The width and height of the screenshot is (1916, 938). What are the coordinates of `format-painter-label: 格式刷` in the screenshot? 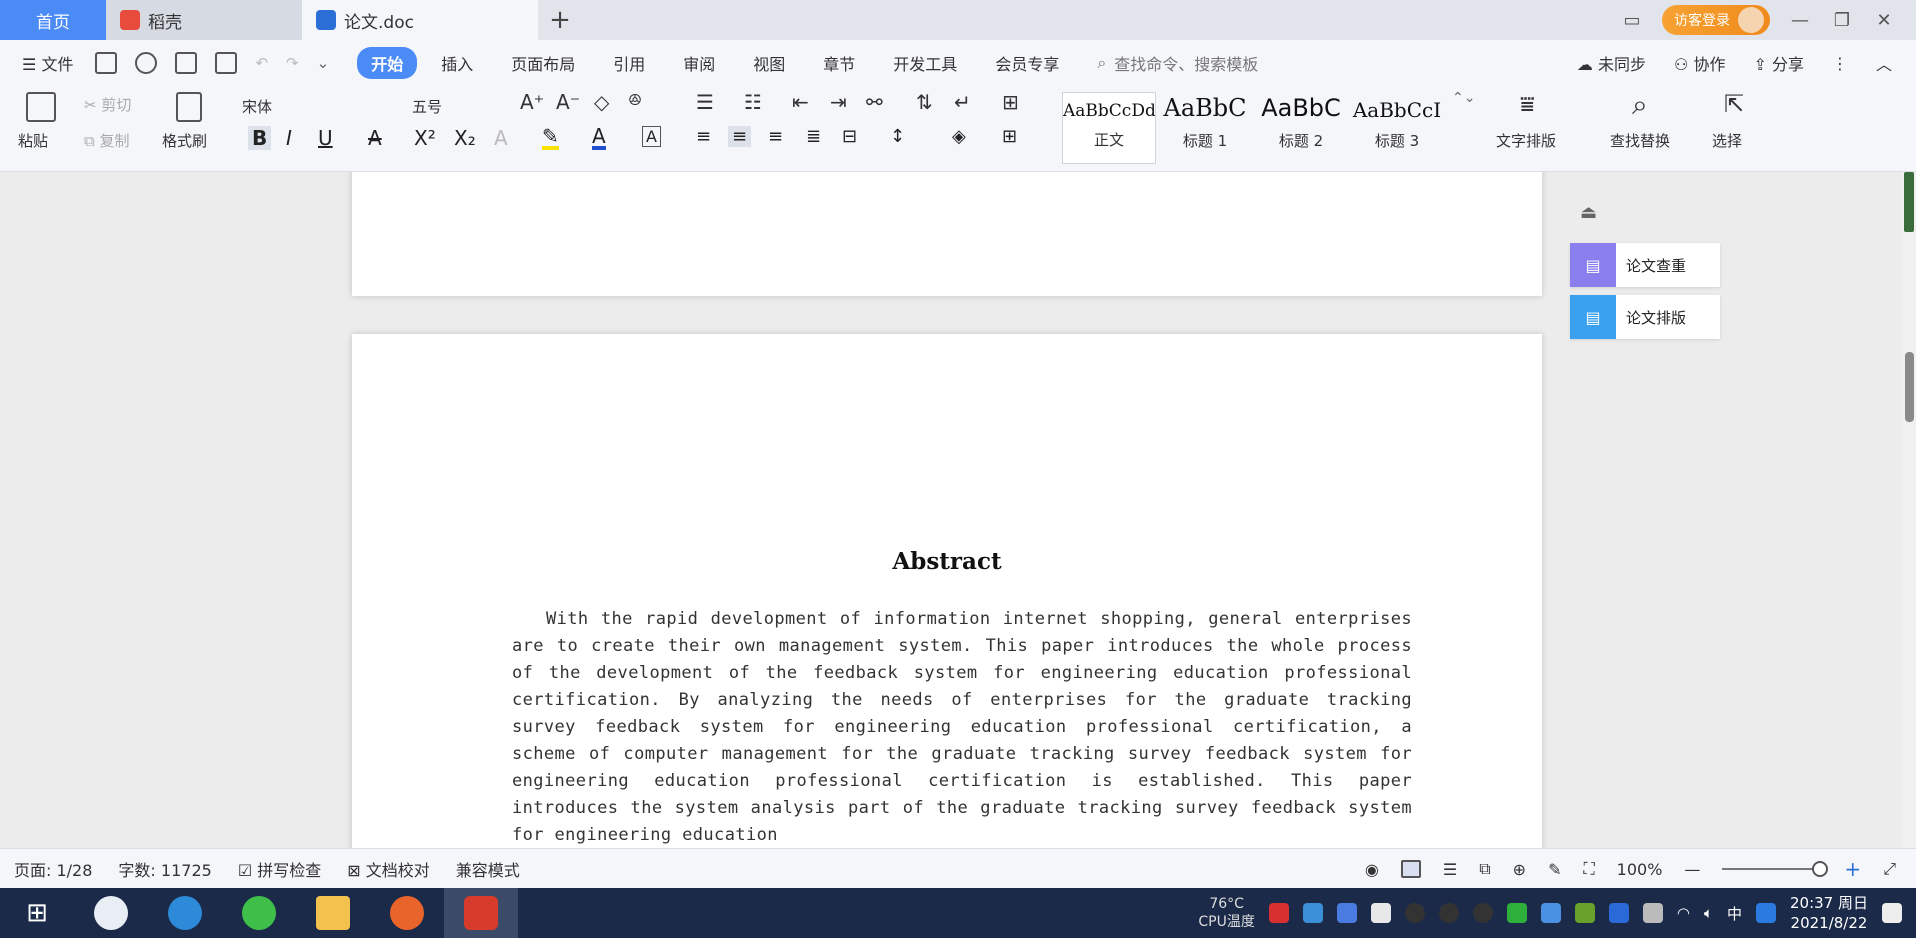 It's located at (184, 140).